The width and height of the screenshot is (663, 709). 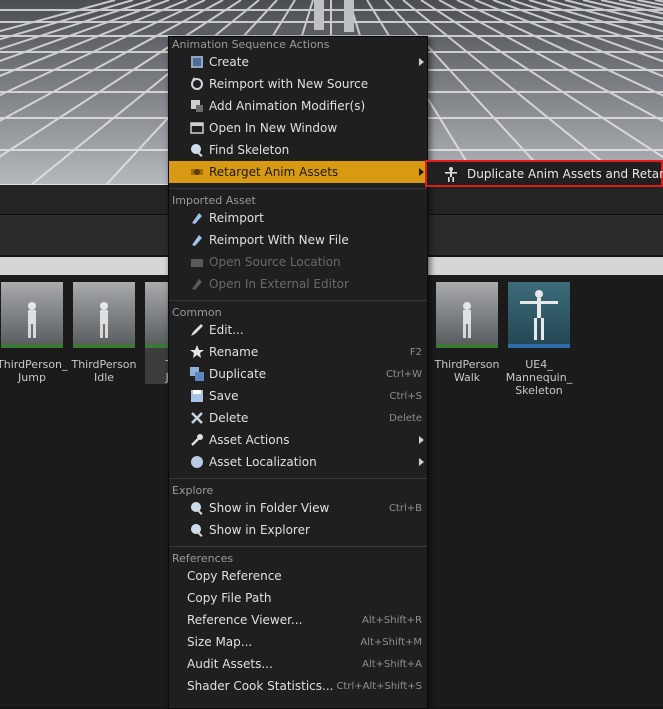 I want to click on menu-item-label: Rename, so click(x=234, y=352).